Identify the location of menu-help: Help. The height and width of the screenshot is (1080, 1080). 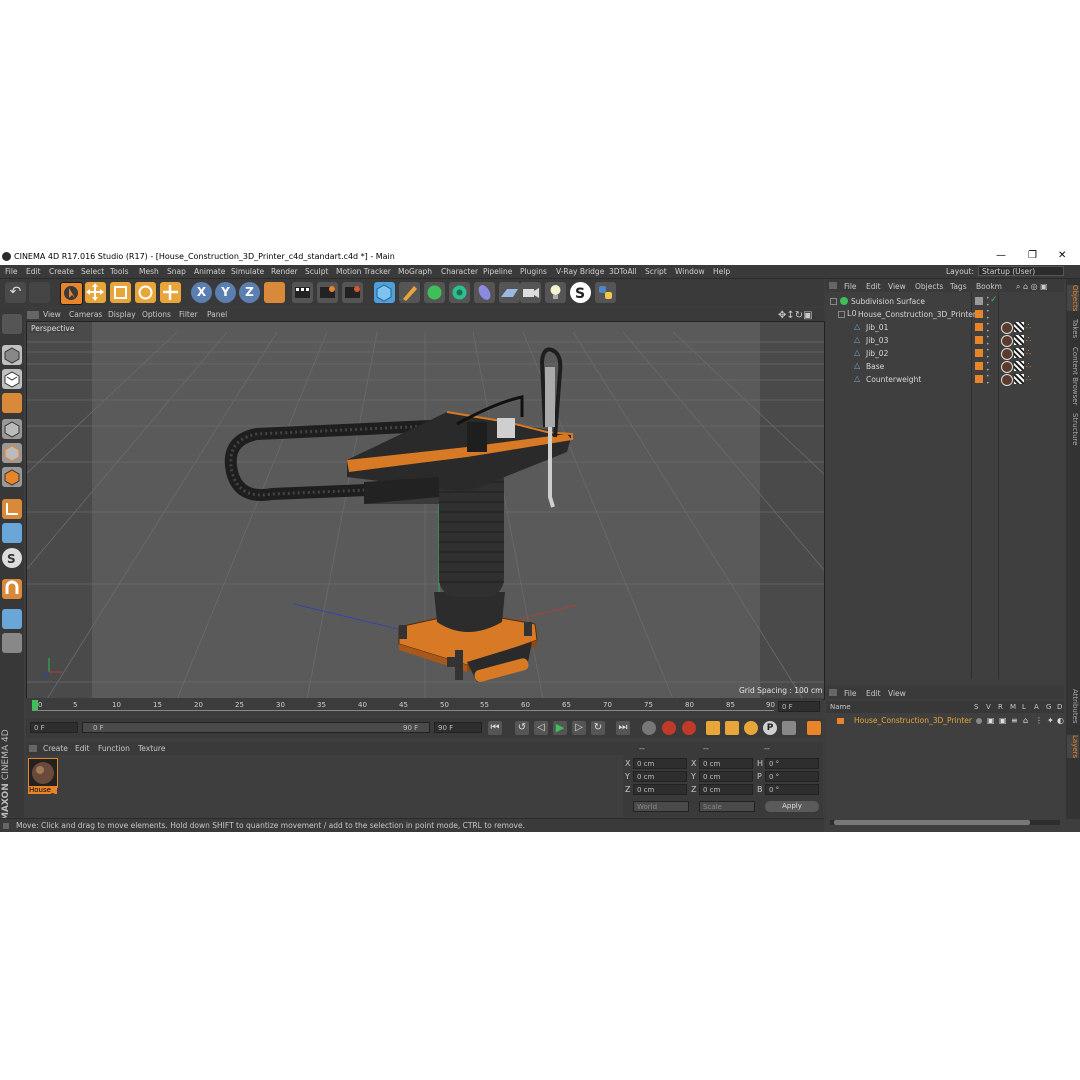
(721, 271).